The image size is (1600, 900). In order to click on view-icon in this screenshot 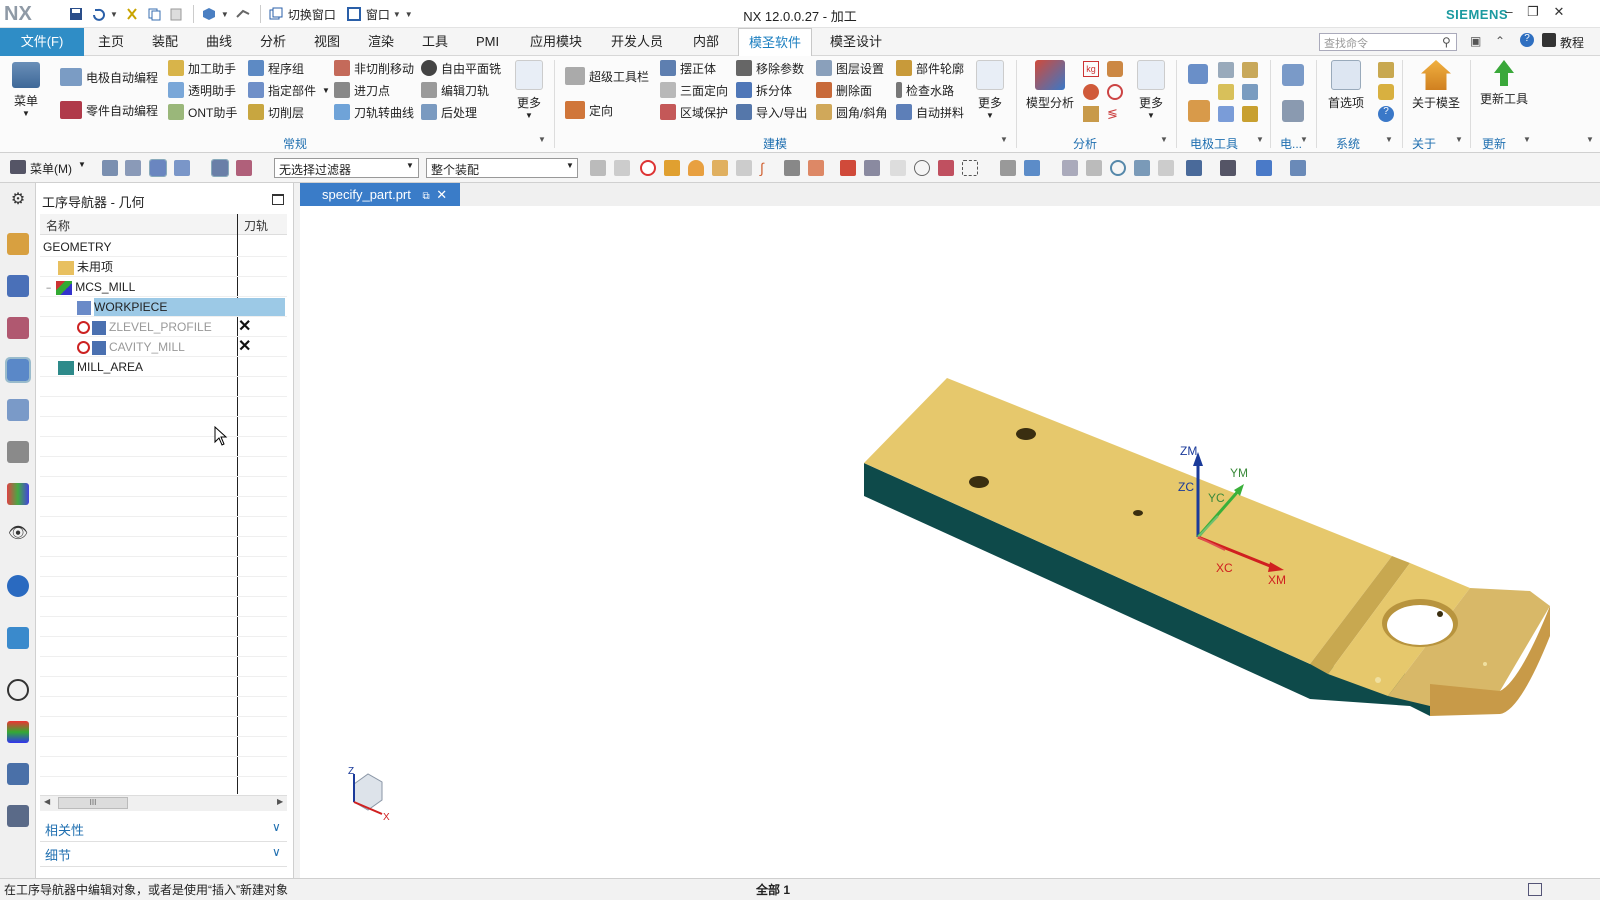, I will do `click(1008, 168)`.